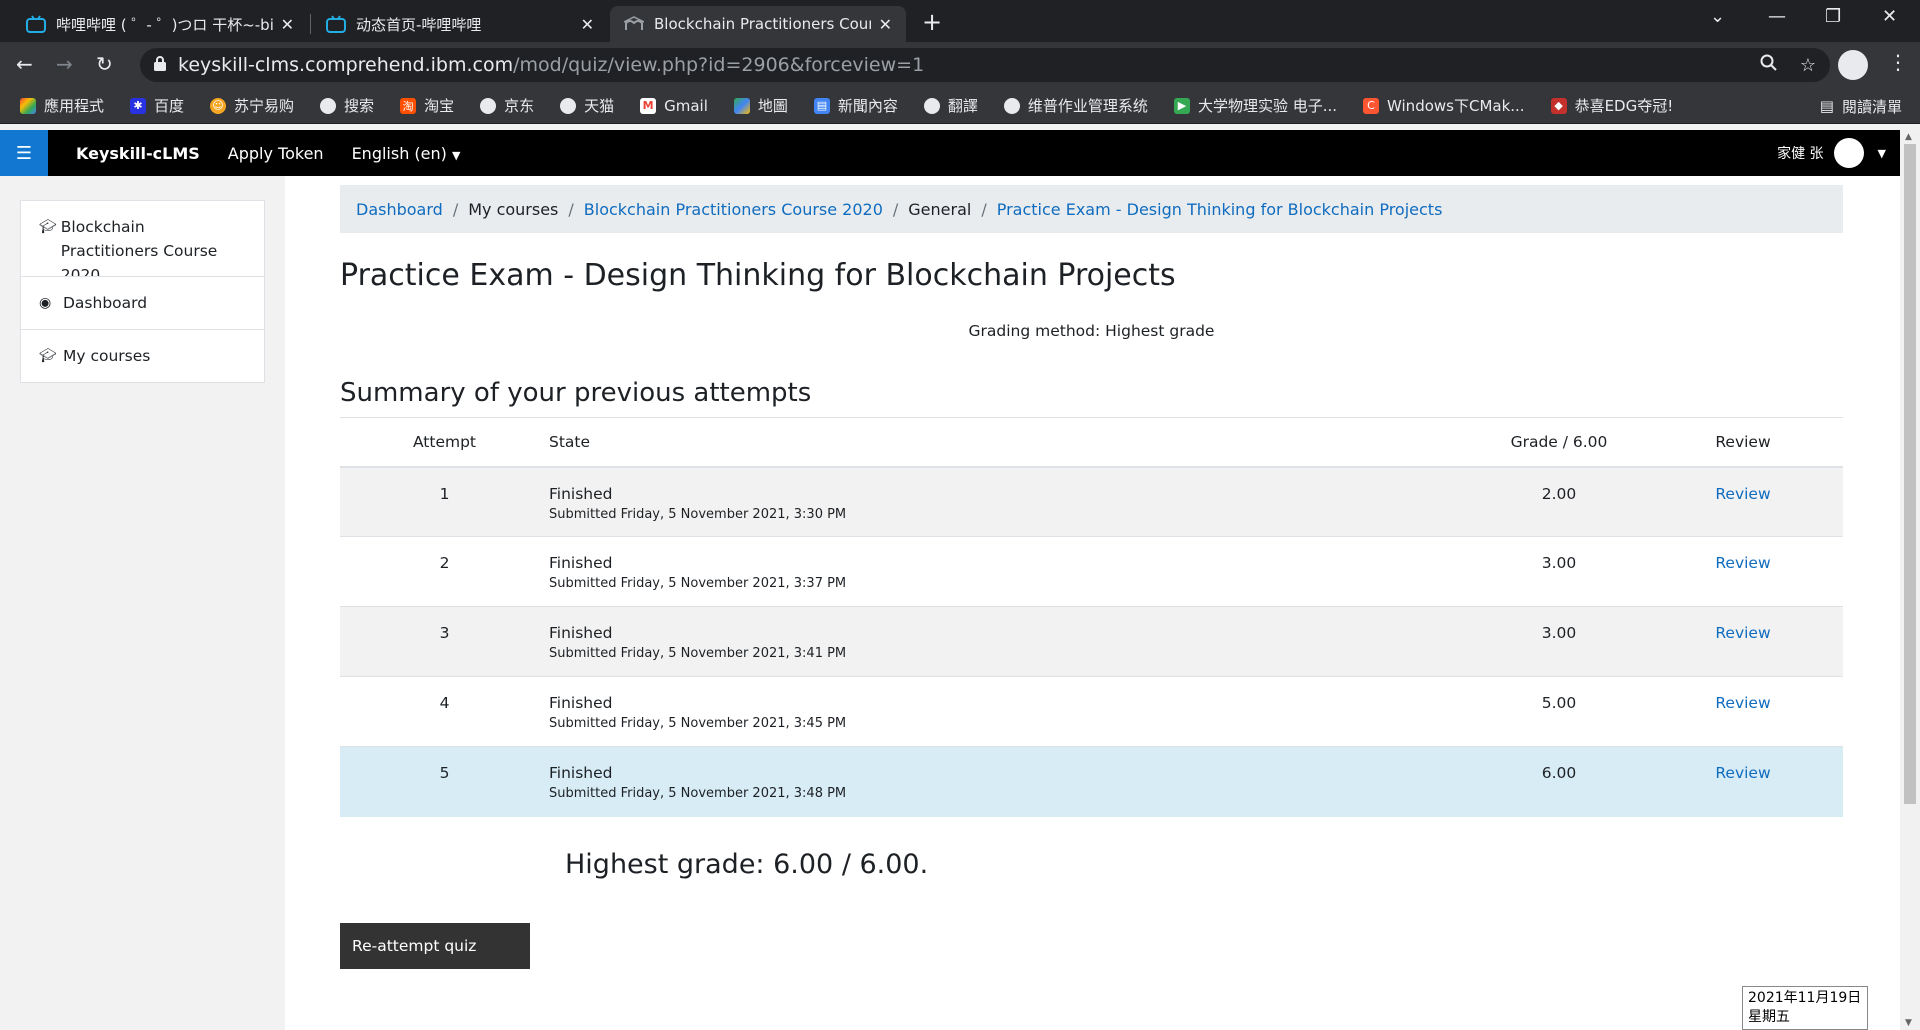 This screenshot has width=1920, height=1030. What do you see at coordinates (419, 24) in the screenshot?
I see `tab-title: 动态首页-哔哩哔哩` at bounding box center [419, 24].